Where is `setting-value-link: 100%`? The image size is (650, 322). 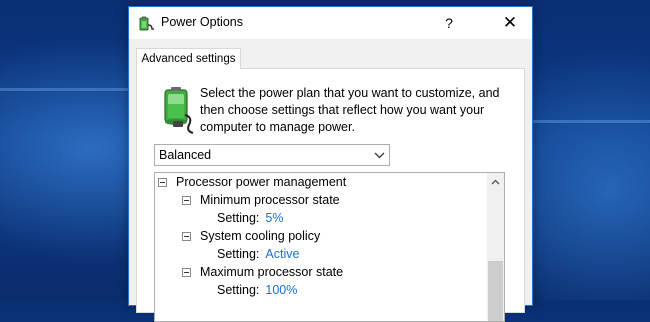 setting-value-link: 100% is located at coordinates (281, 290).